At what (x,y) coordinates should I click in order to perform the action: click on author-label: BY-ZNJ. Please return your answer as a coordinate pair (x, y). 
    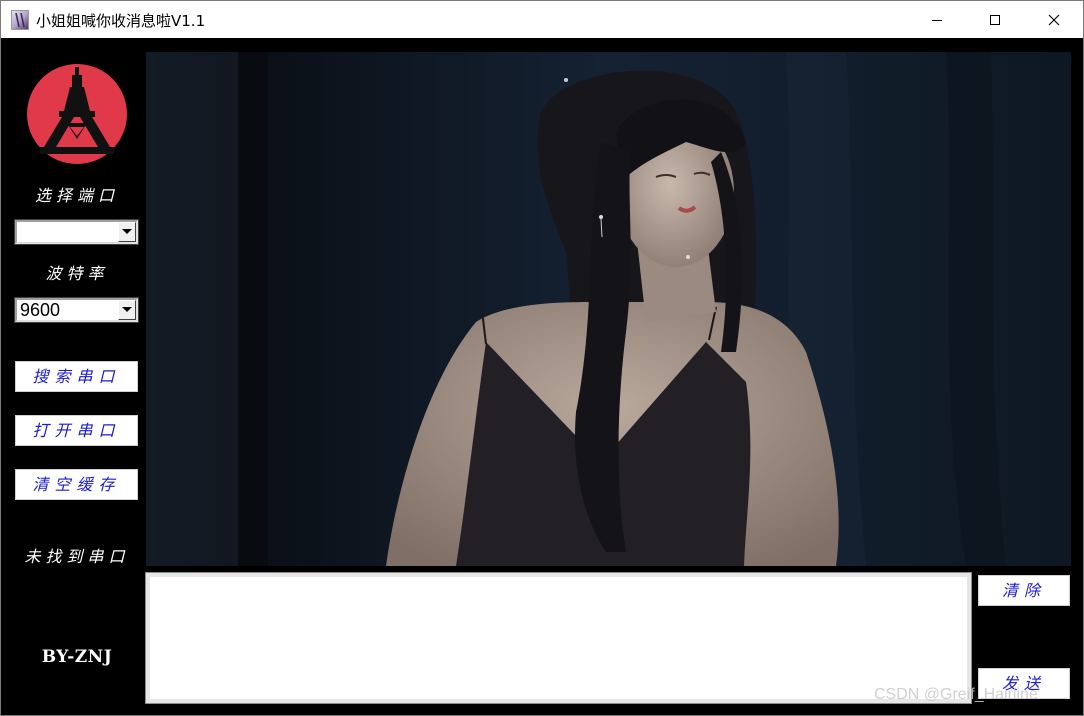
    Looking at the image, I should click on (77, 657).